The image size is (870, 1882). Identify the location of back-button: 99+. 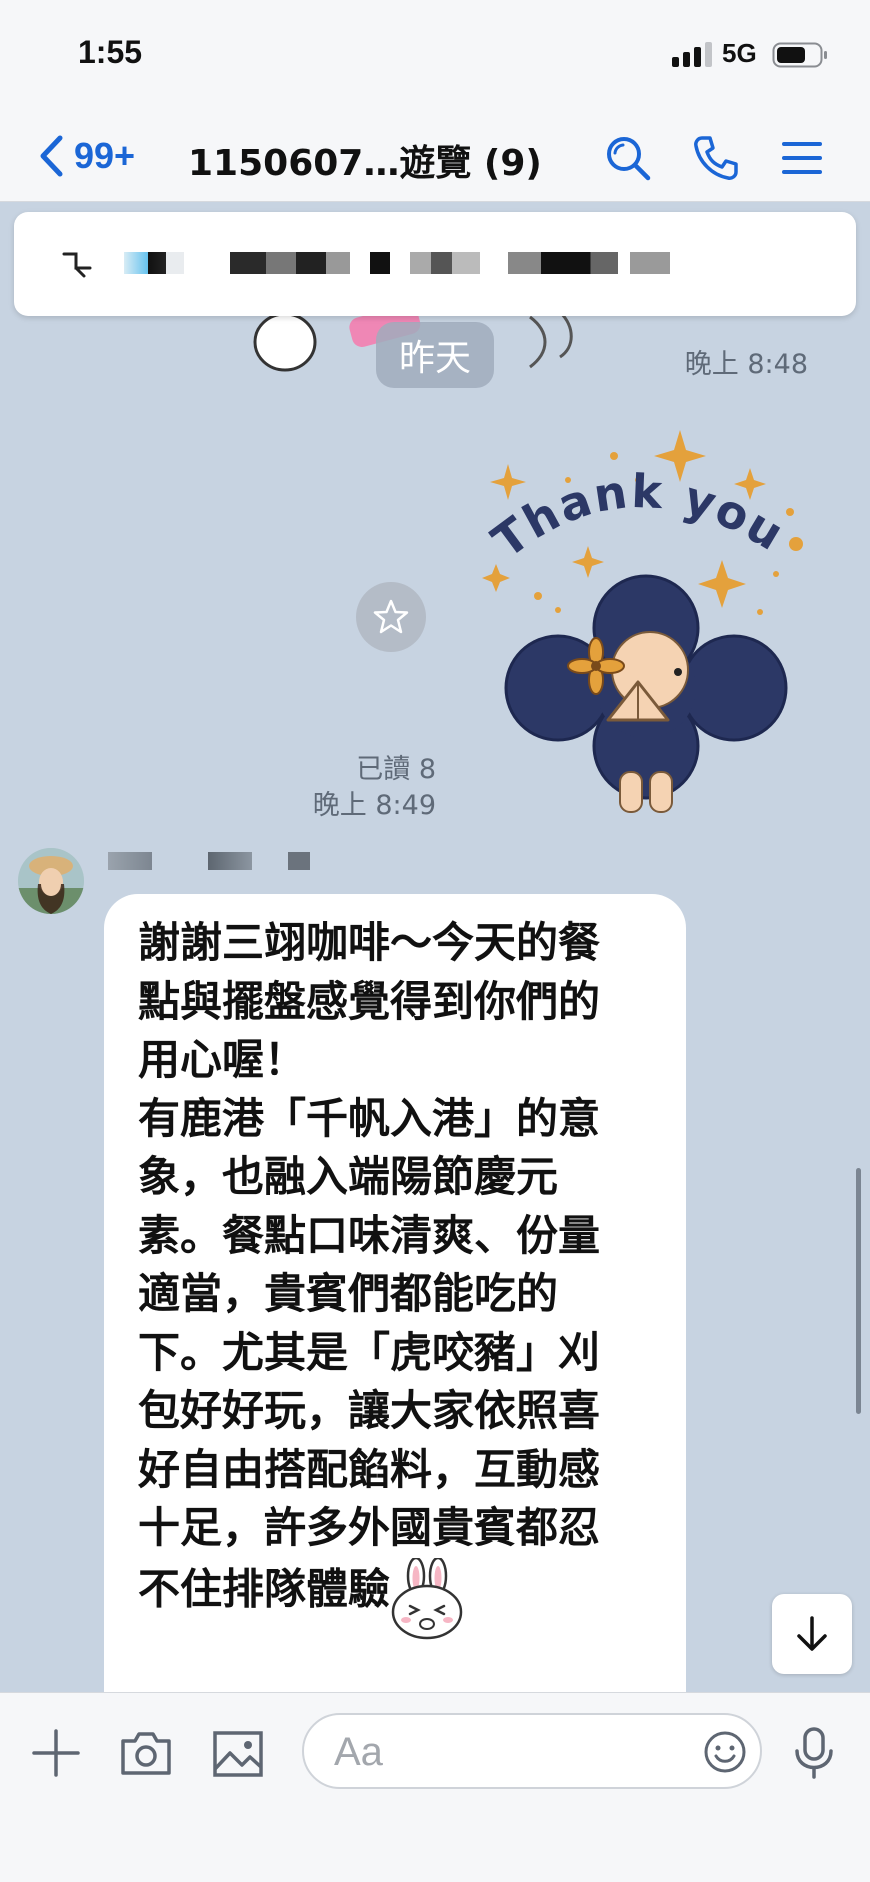
(86, 156).